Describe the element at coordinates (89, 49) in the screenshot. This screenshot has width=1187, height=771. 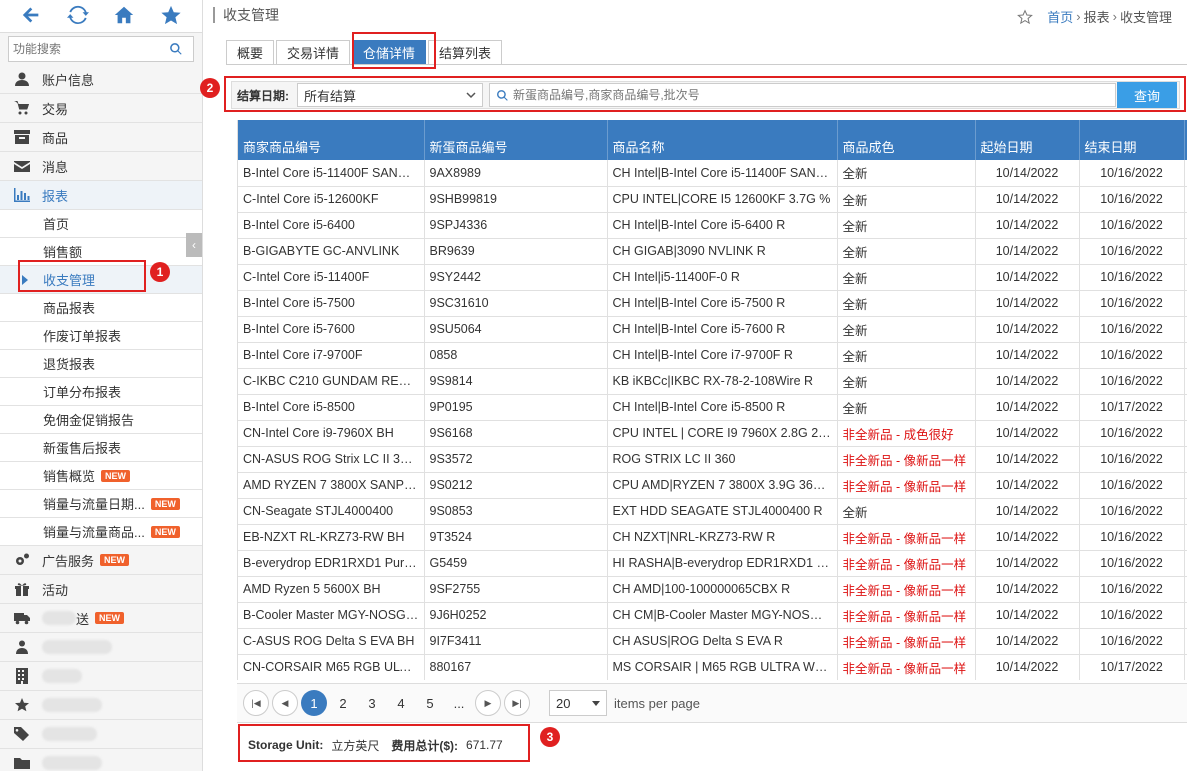
I see `sidebar-search-input` at that location.